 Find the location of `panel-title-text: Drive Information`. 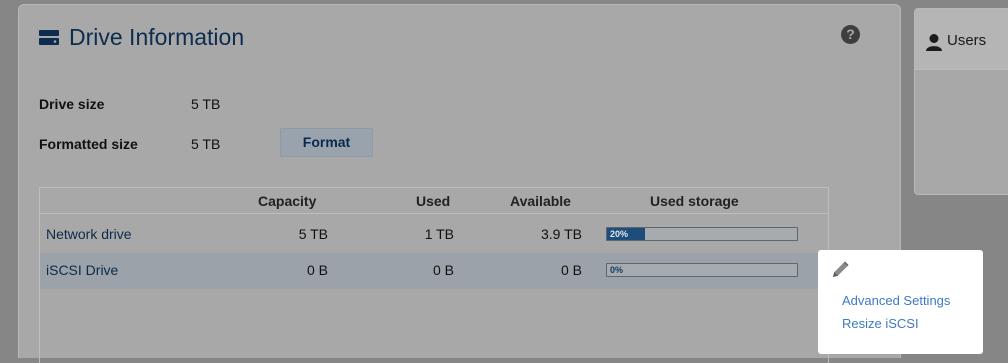

panel-title-text: Drive Information is located at coordinates (157, 36).